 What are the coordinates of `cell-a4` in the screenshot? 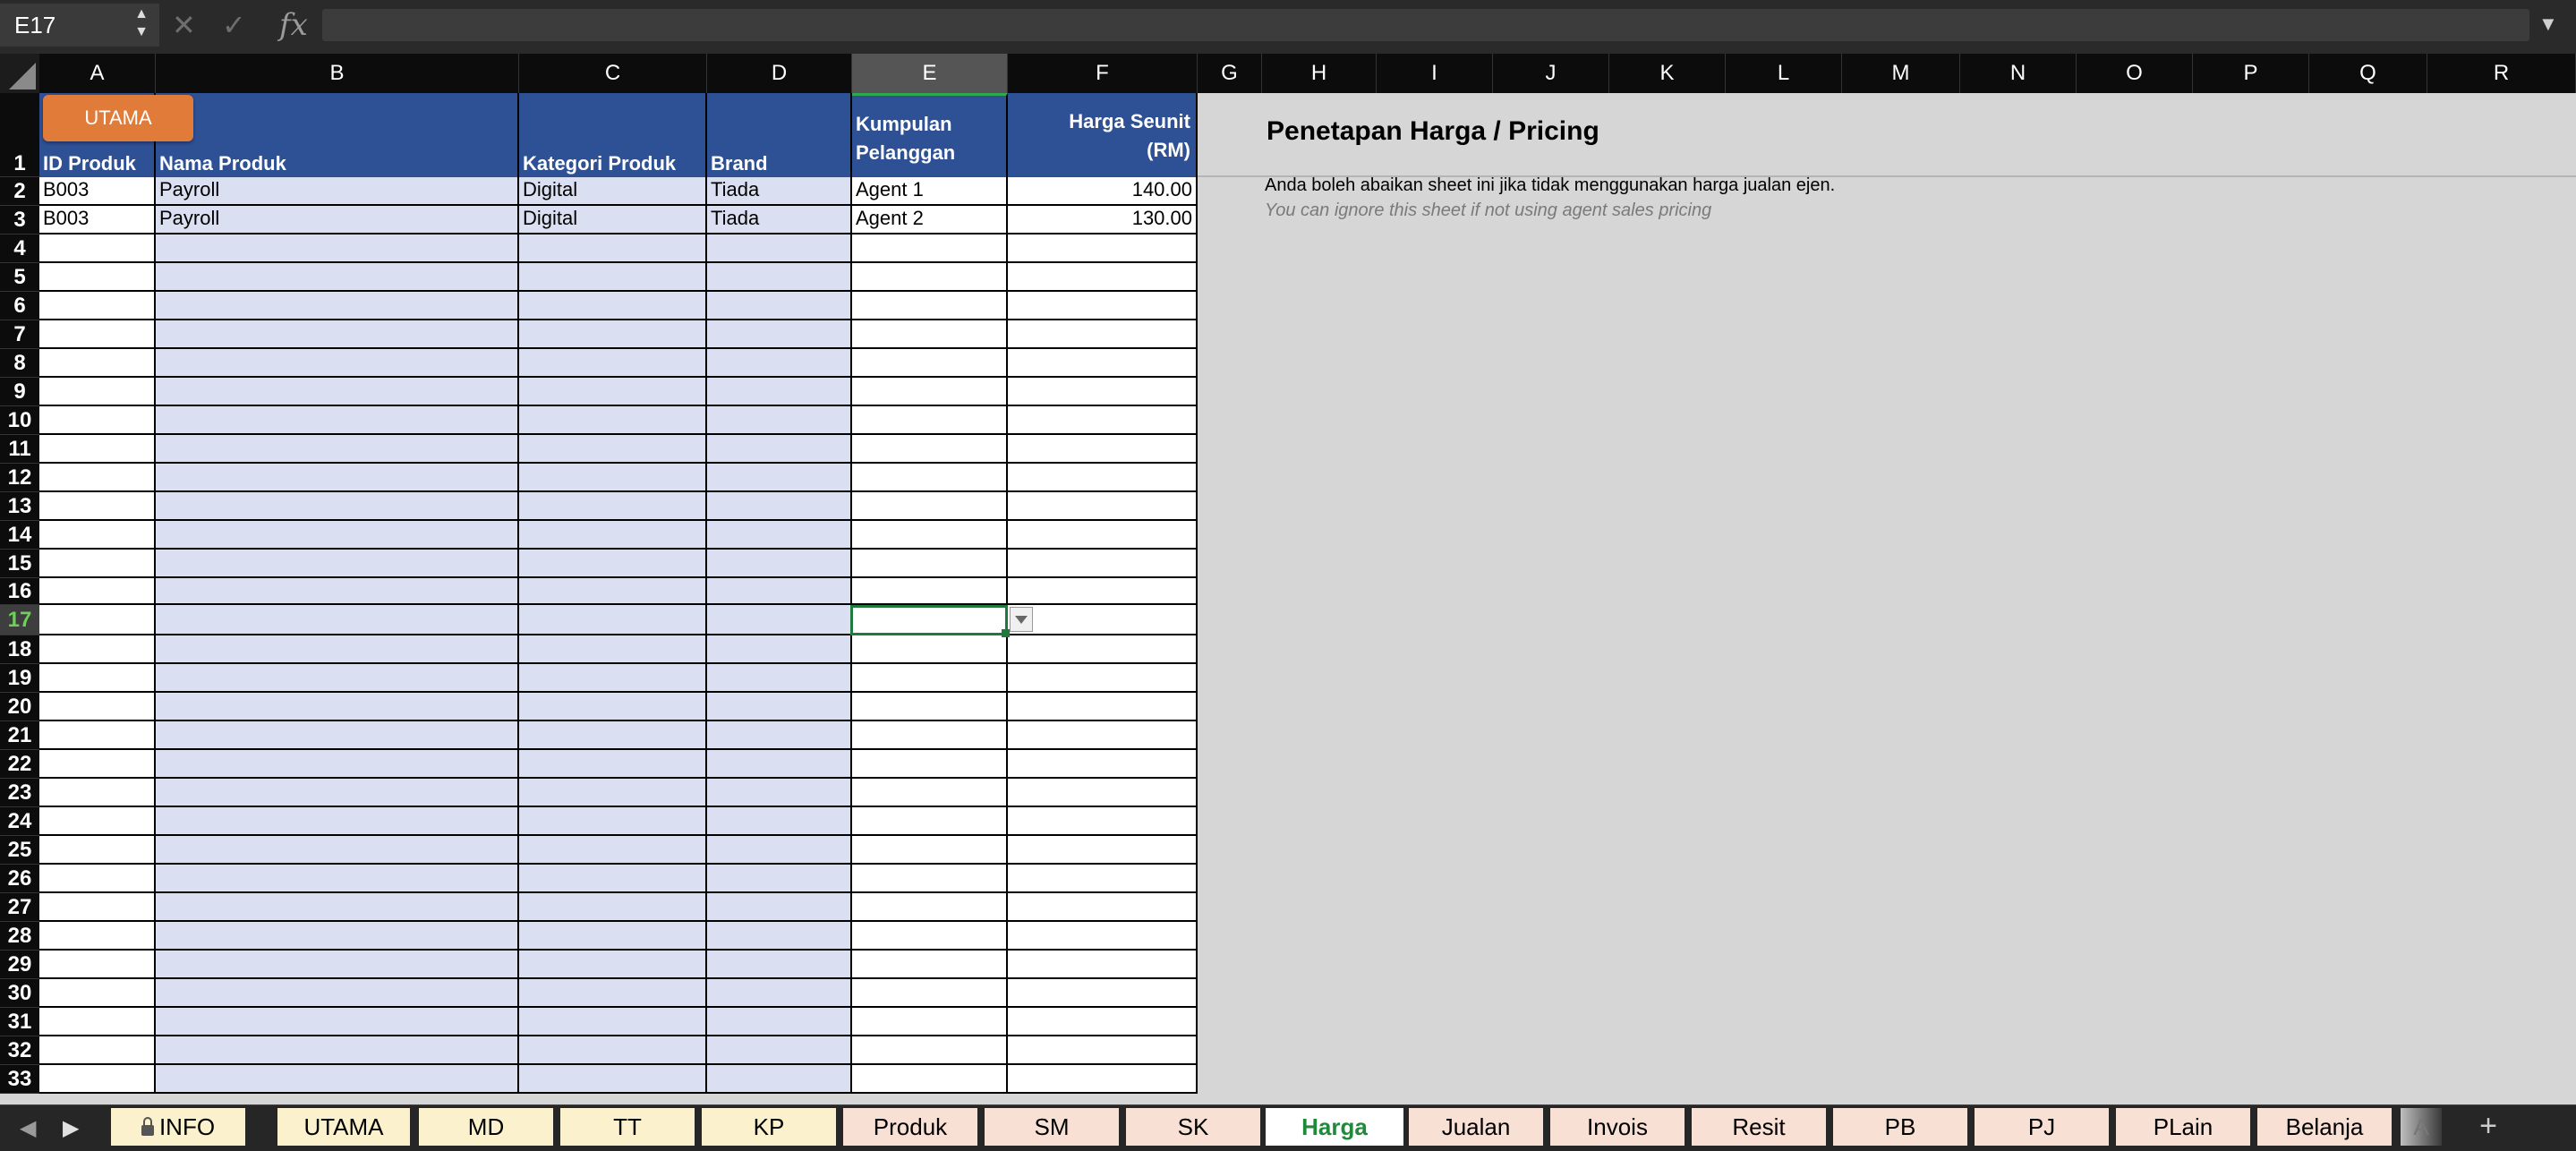 It's located at (97, 248).